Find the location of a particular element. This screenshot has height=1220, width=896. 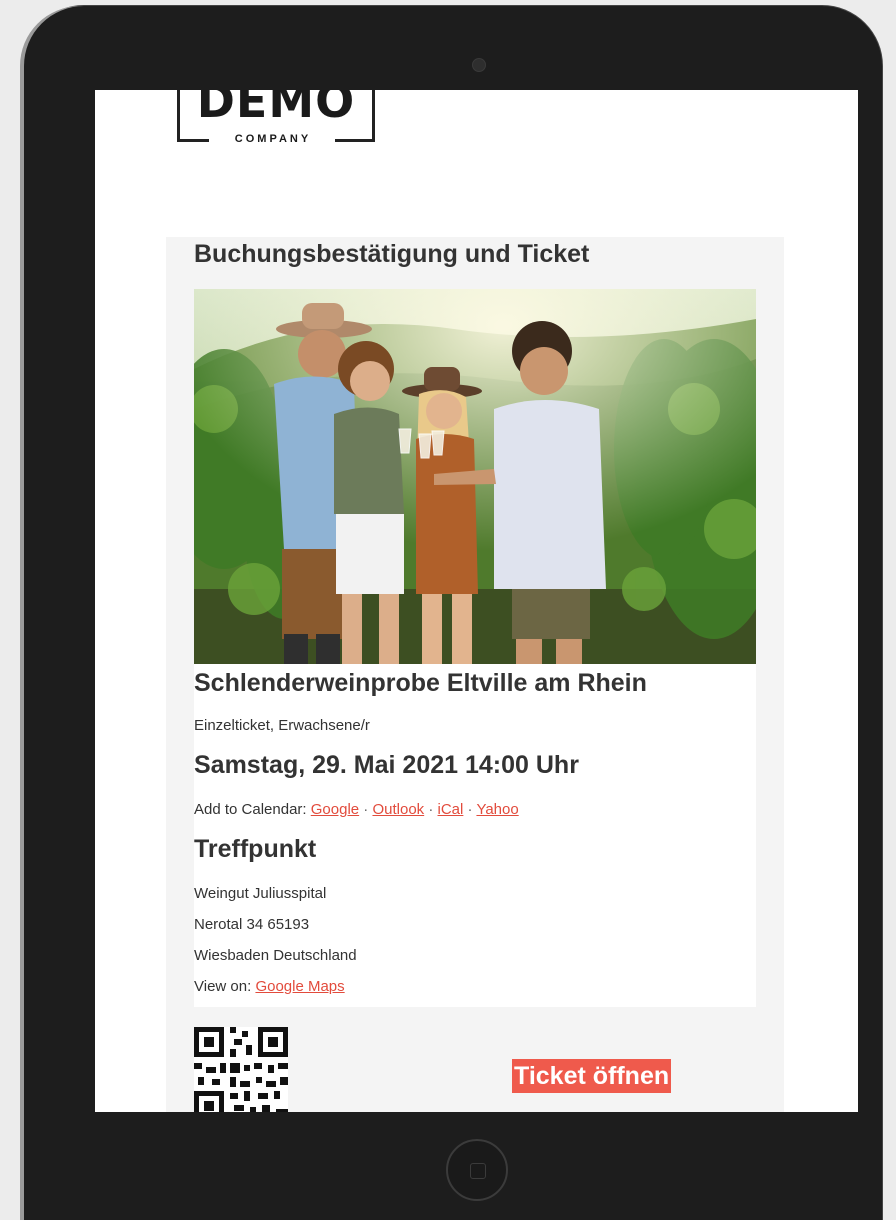

logo-frame-bottom: COMPANY is located at coordinates (276, 135).